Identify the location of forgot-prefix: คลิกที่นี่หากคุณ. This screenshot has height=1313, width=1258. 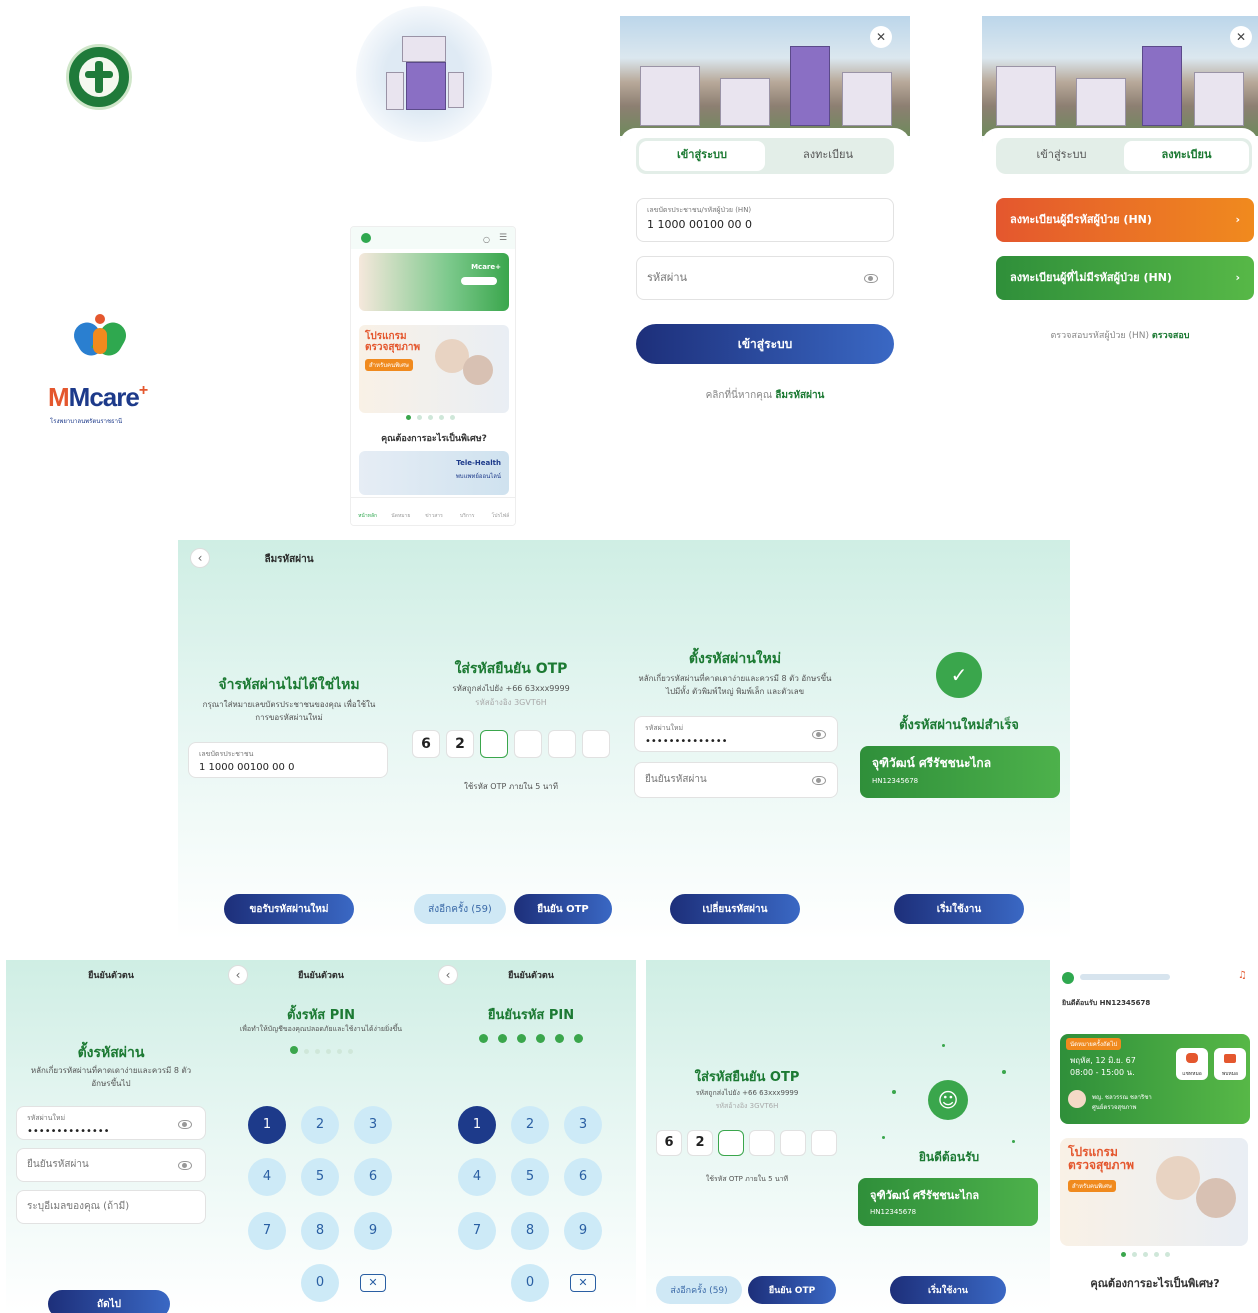
(739, 395).